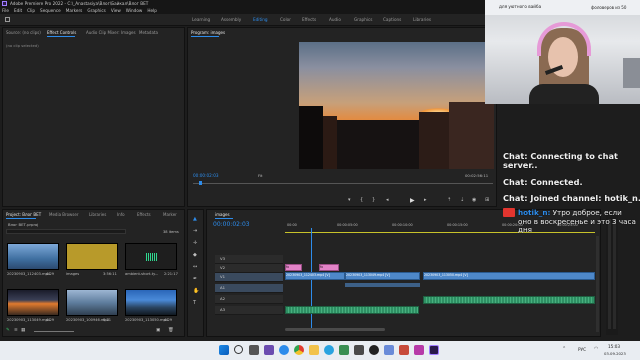 Image resolution: width=640 pixels, height=360 pixels. I want to click on playhead-marker, so click(200, 183).